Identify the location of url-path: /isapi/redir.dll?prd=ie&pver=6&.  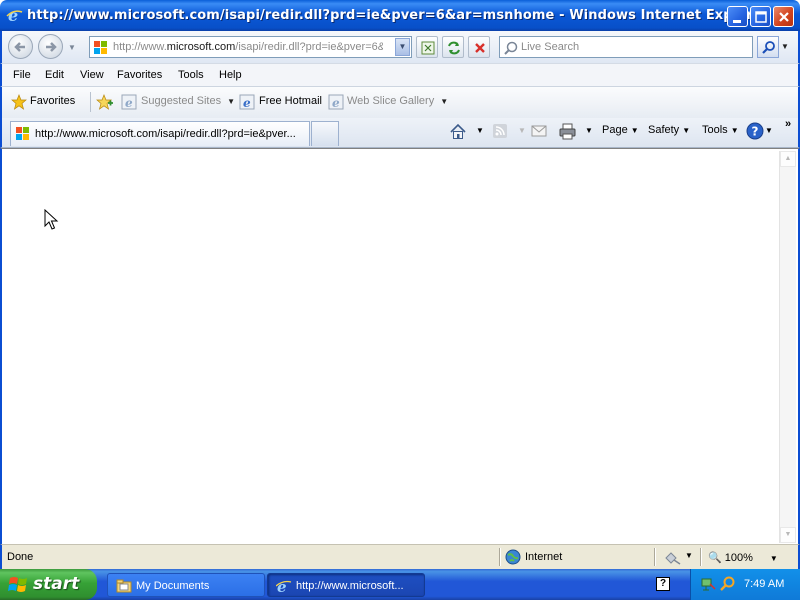
(309, 47).